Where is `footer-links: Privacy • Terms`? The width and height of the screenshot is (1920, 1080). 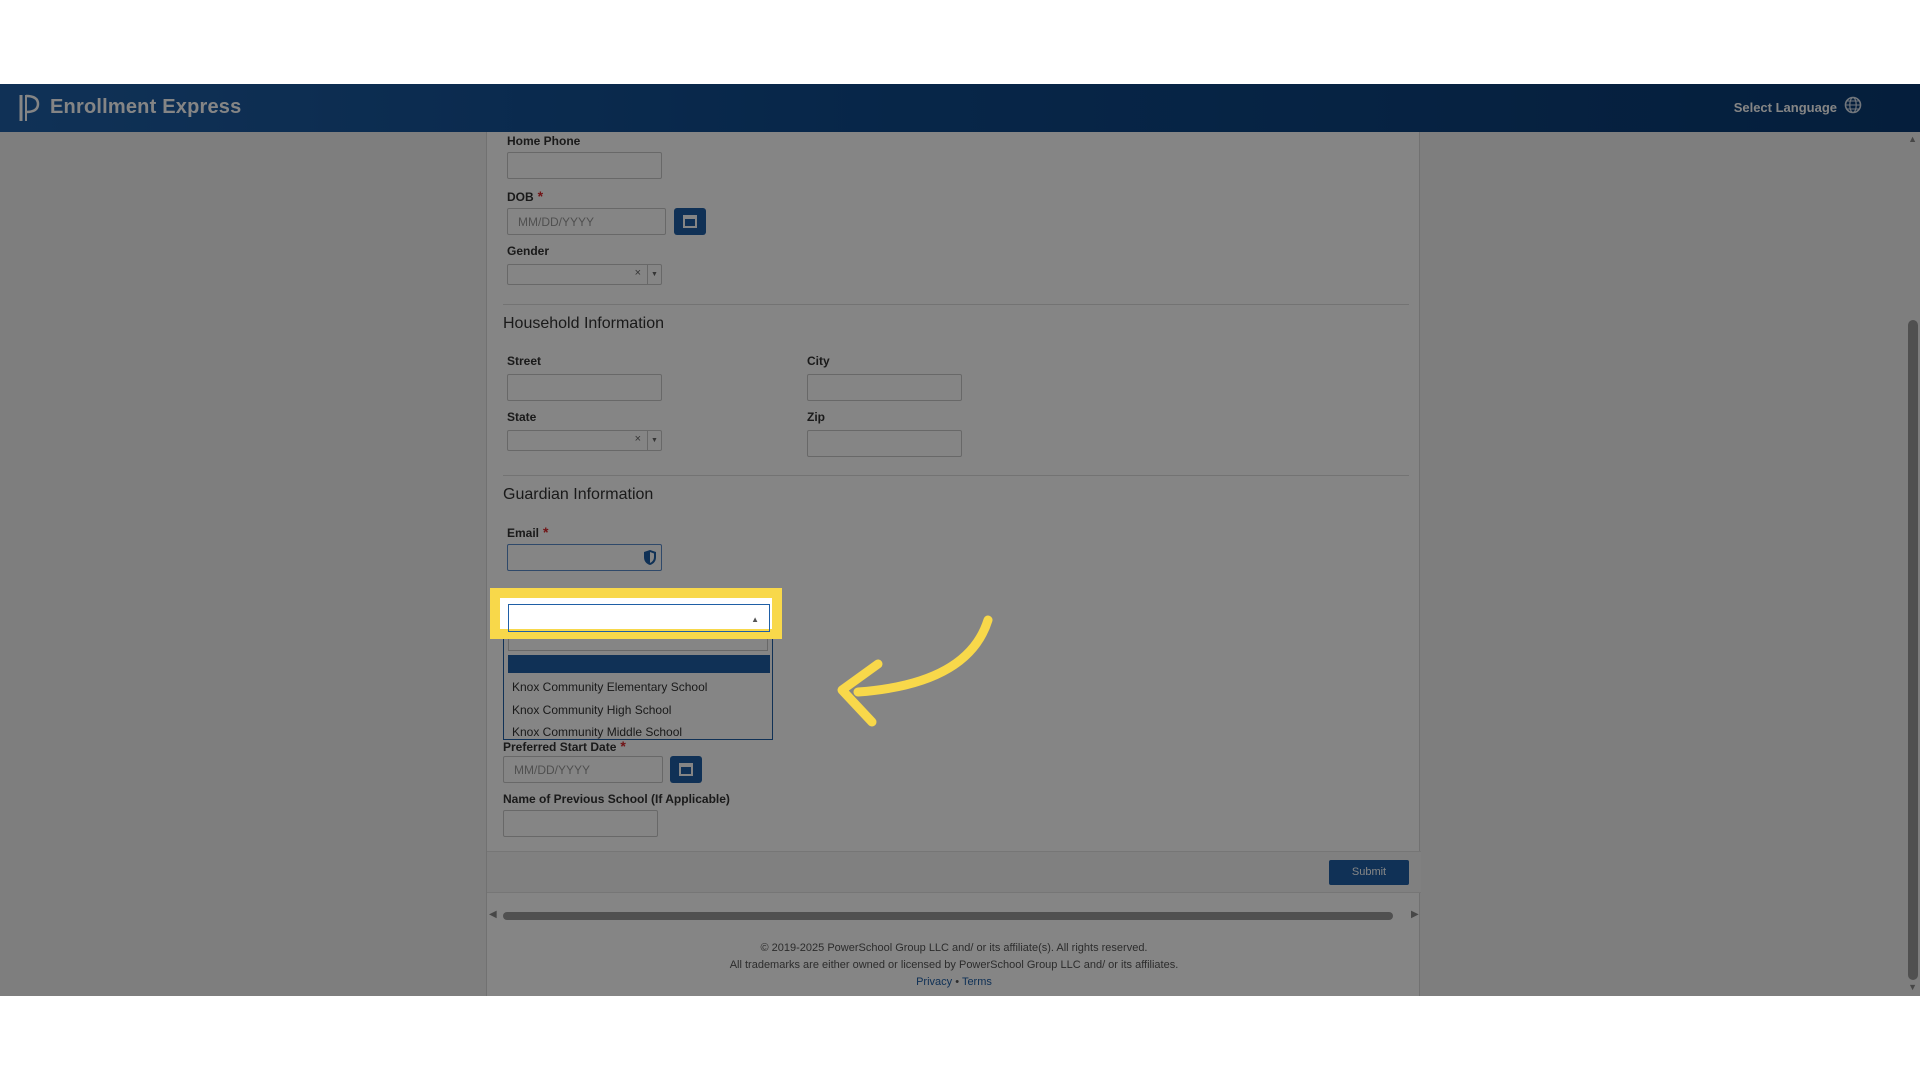
footer-links: Privacy • Terms is located at coordinates (954, 982).